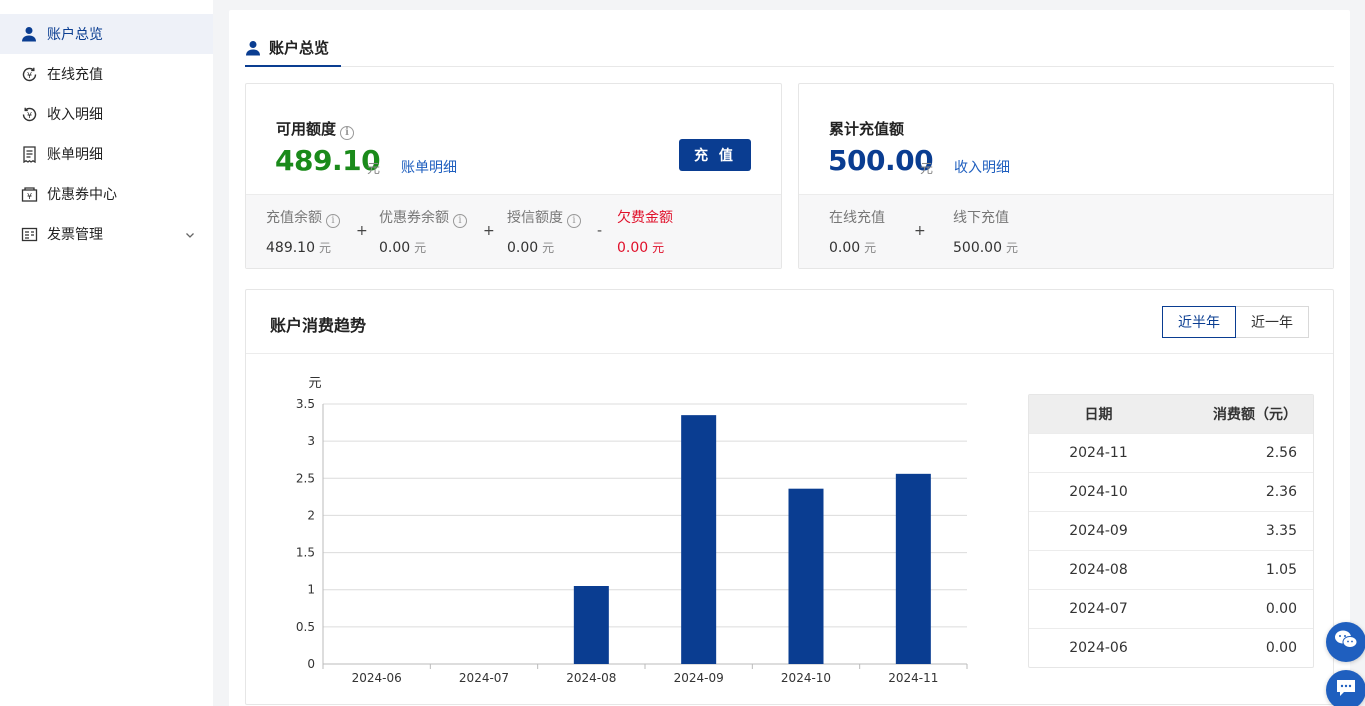 The width and height of the screenshot is (1365, 706). Describe the element at coordinates (1171, 569) in the screenshot. I see `table-row: 2024-08 1.05` at that location.